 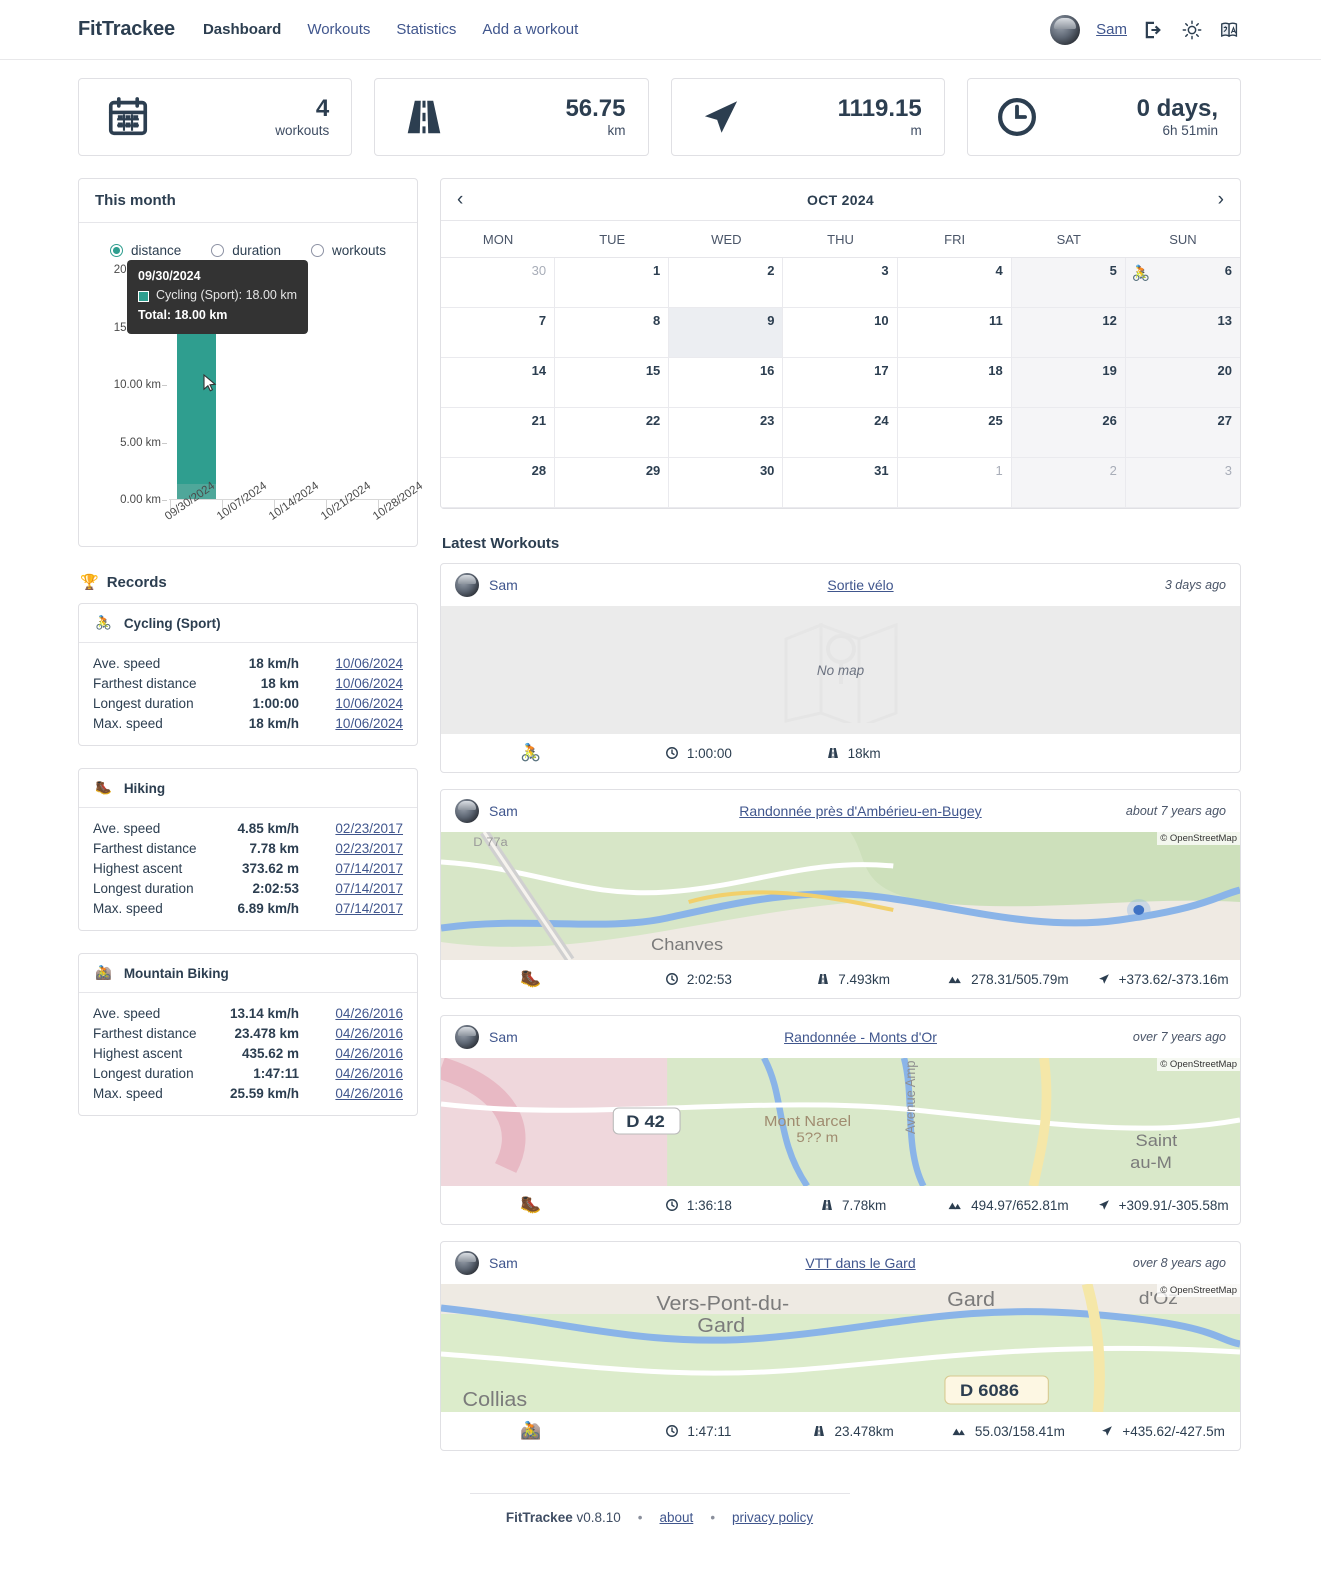 What do you see at coordinates (1111, 29) in the screenshot?
I see `username-link: Sam` at bounding box center [1111, 29].